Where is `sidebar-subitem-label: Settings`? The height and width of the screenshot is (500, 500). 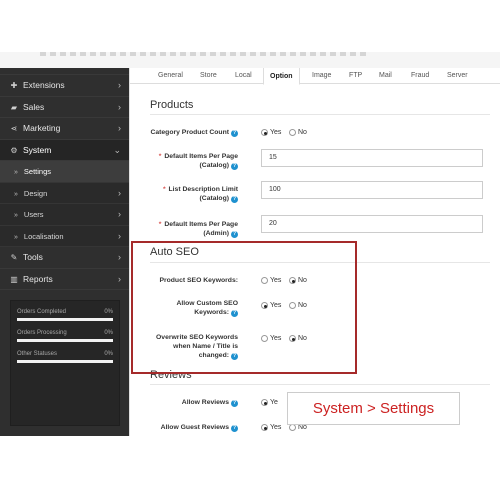 sidebar-subitem-label: Settings is located at coordinates (37, 171).